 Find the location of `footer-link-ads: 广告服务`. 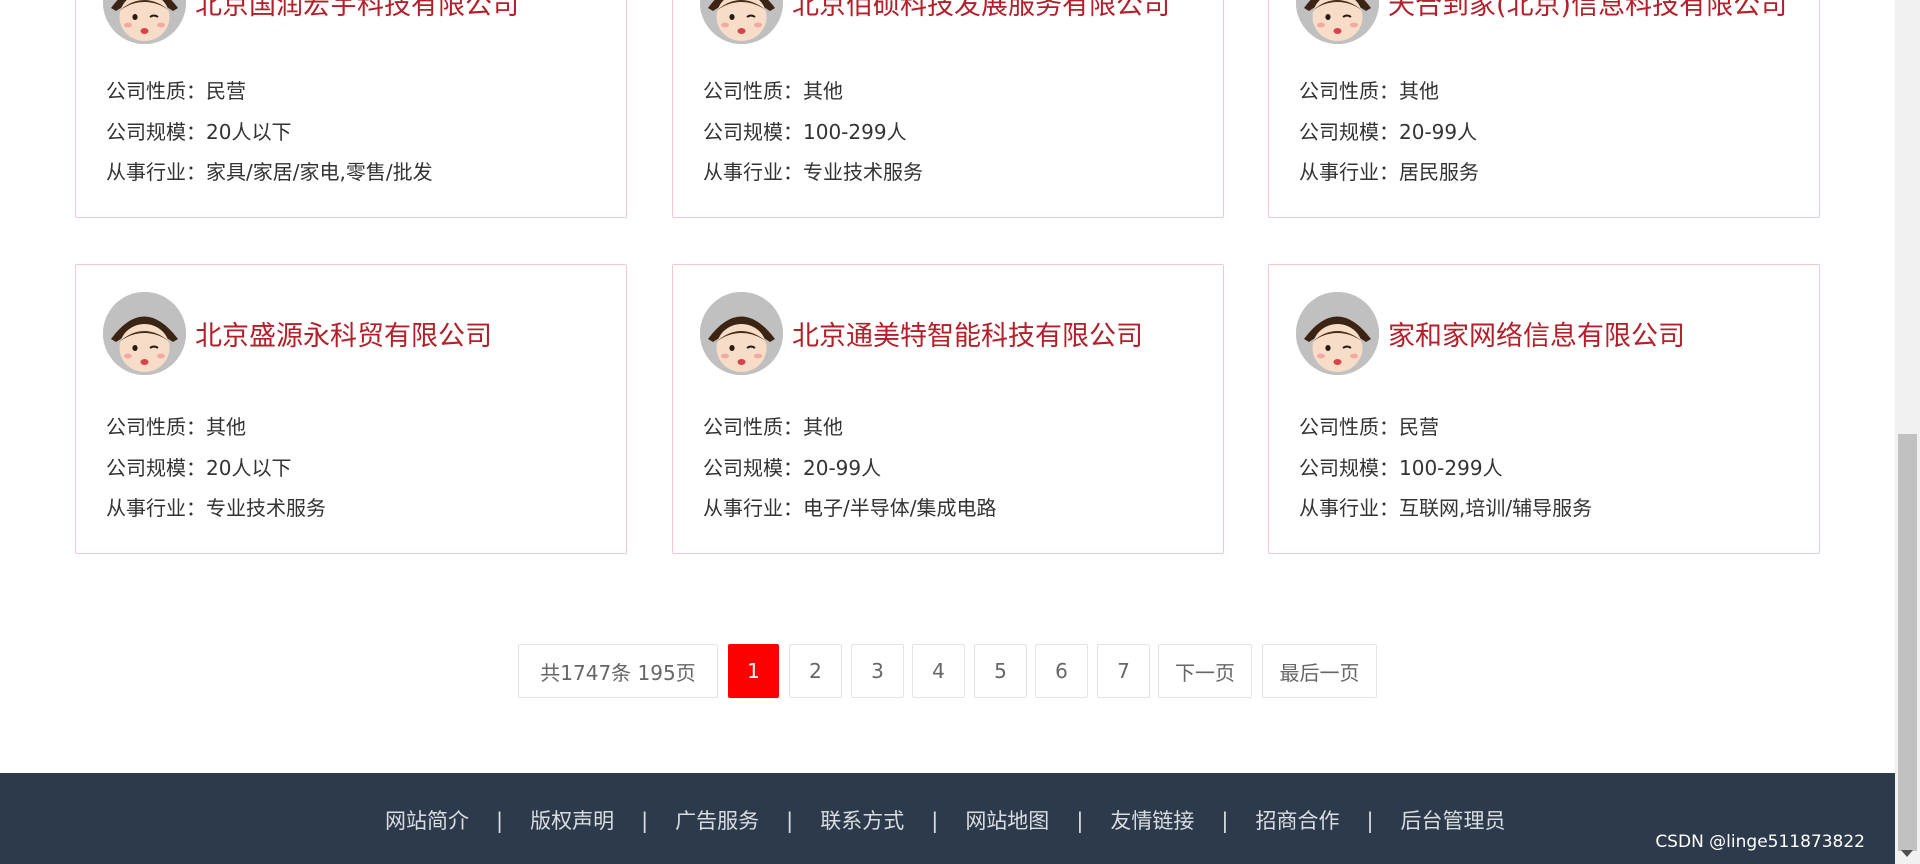

footer-link-ads: 广告服务 is located at coordinates (717, 820).